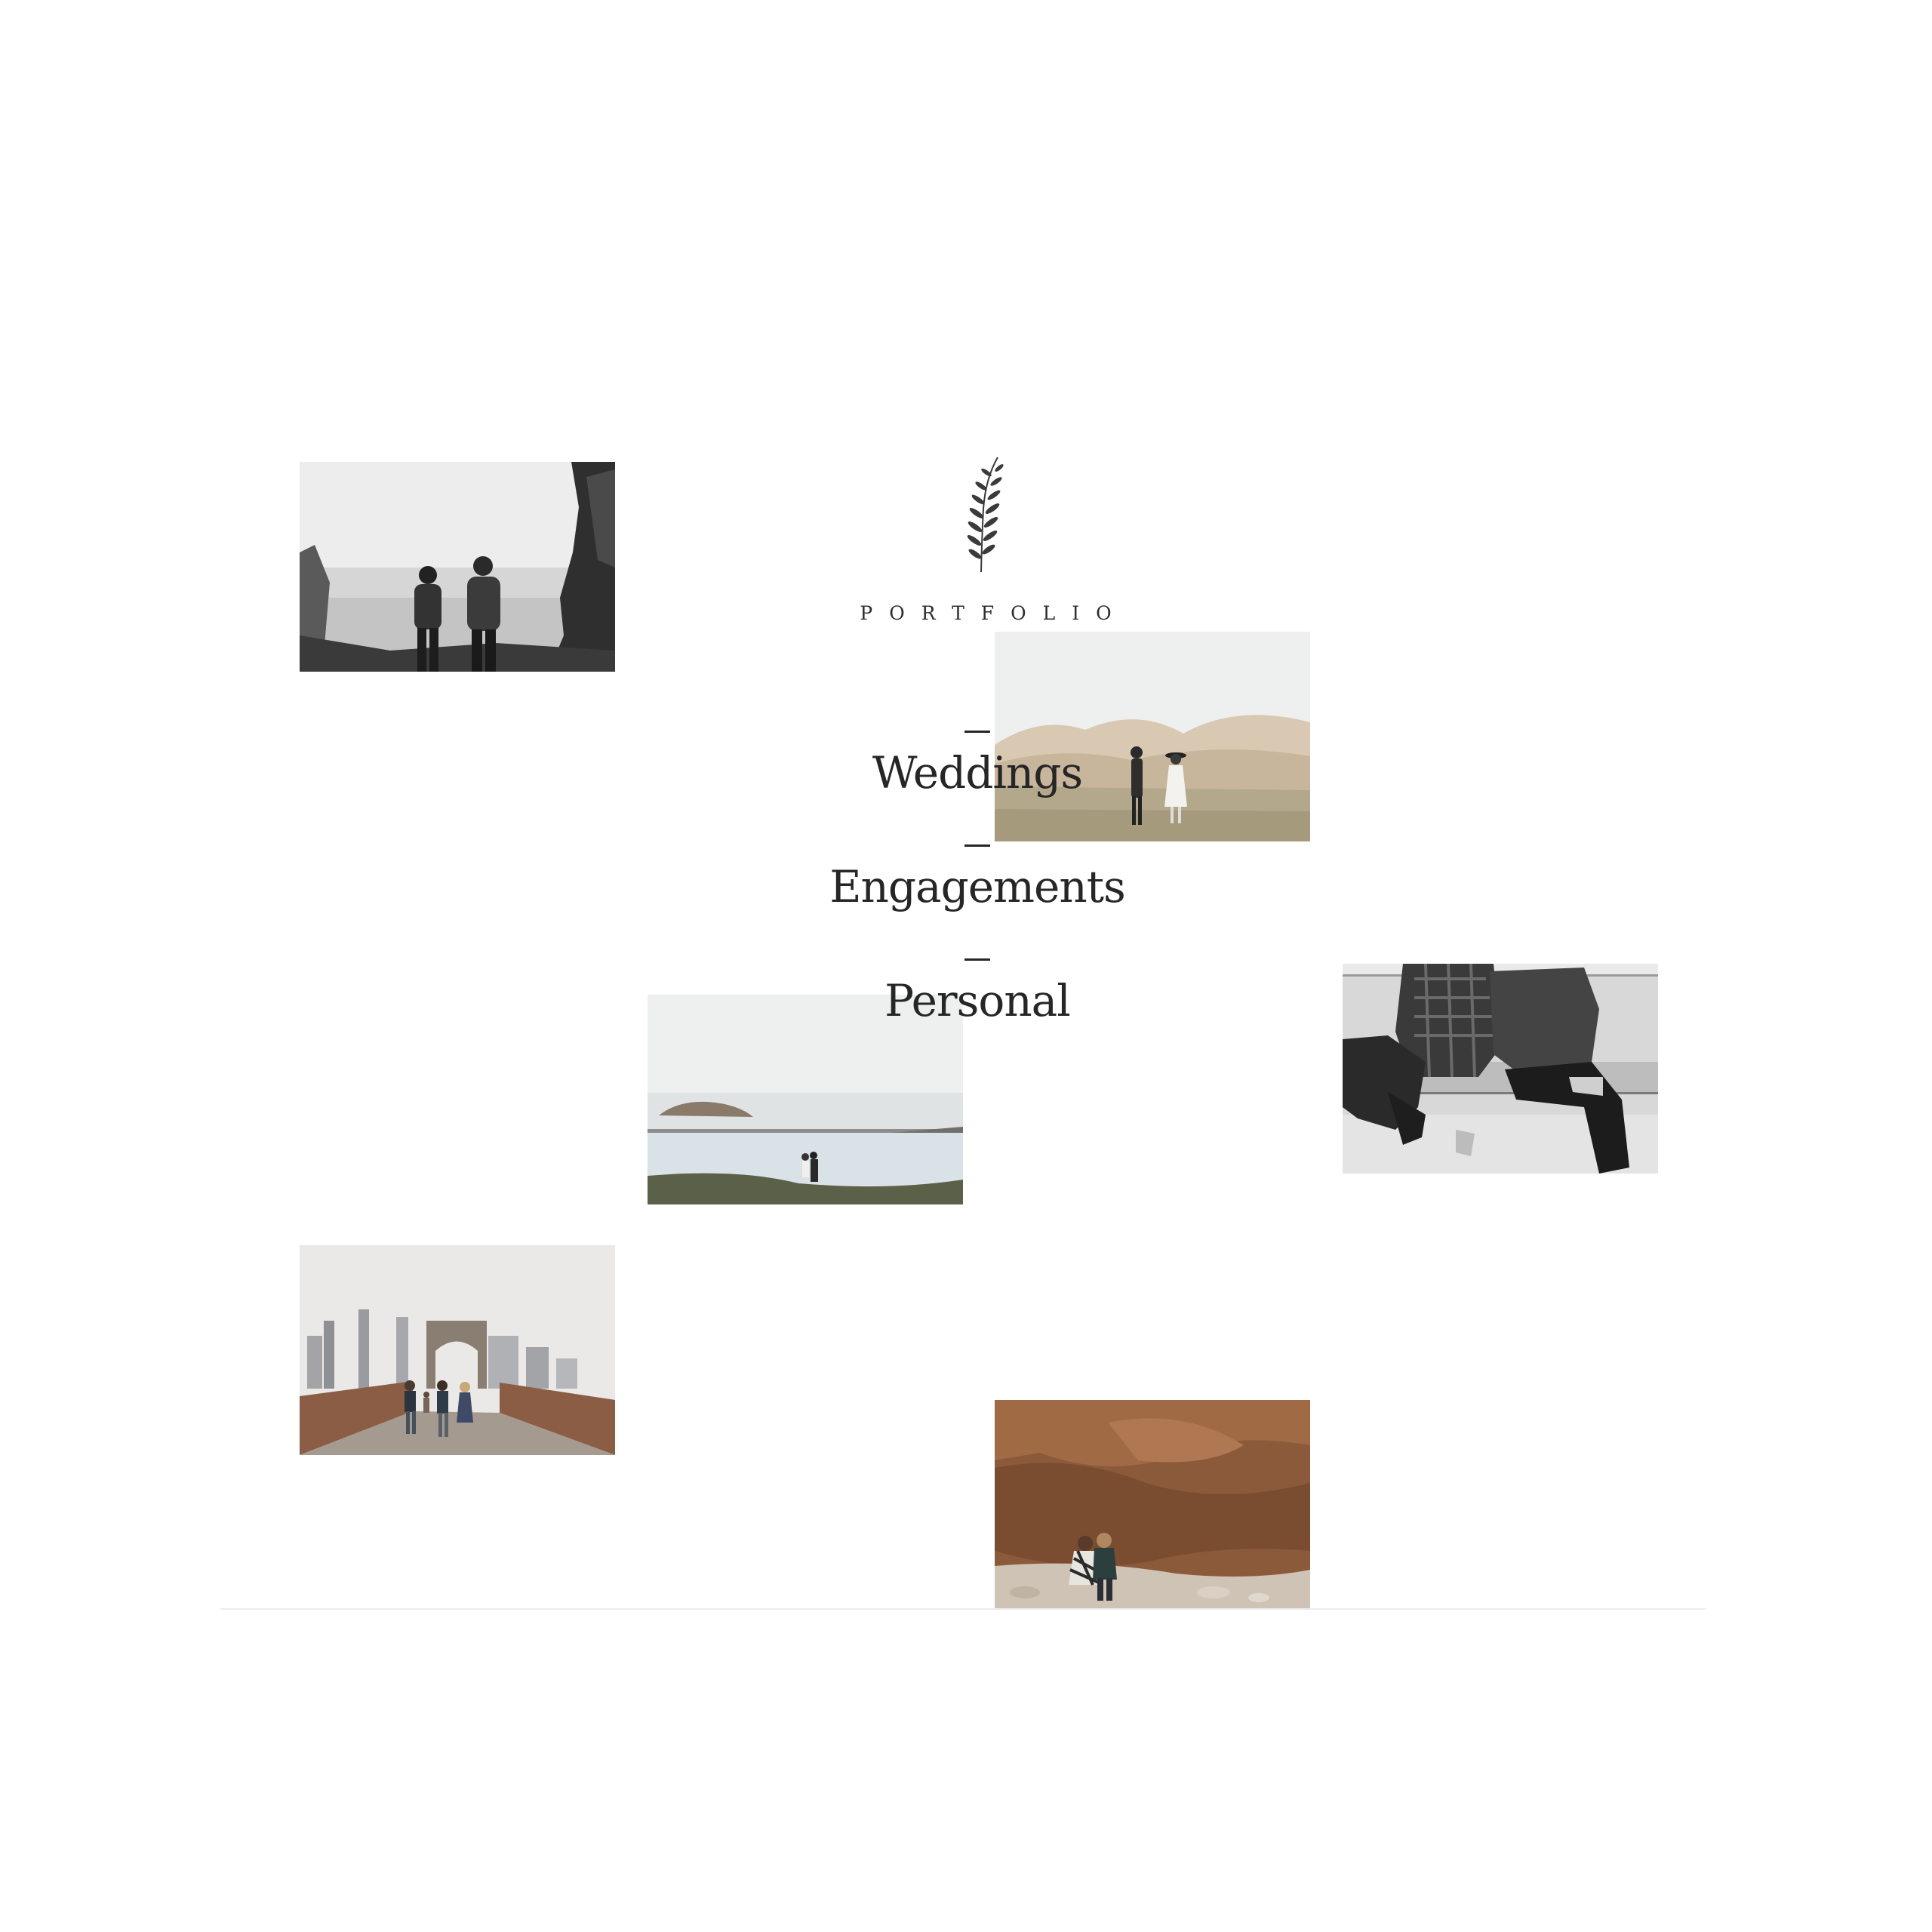 The width and height of the screenshot is (1932, 1932). I want to click on portfolio-menu: Weddings Engagements Personal, so click(977, 901).